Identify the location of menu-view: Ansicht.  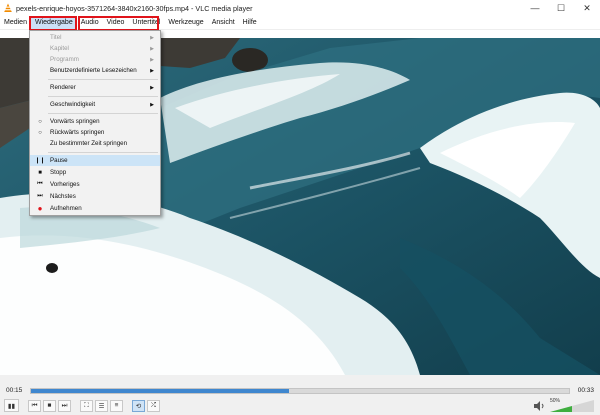
(223, 23).